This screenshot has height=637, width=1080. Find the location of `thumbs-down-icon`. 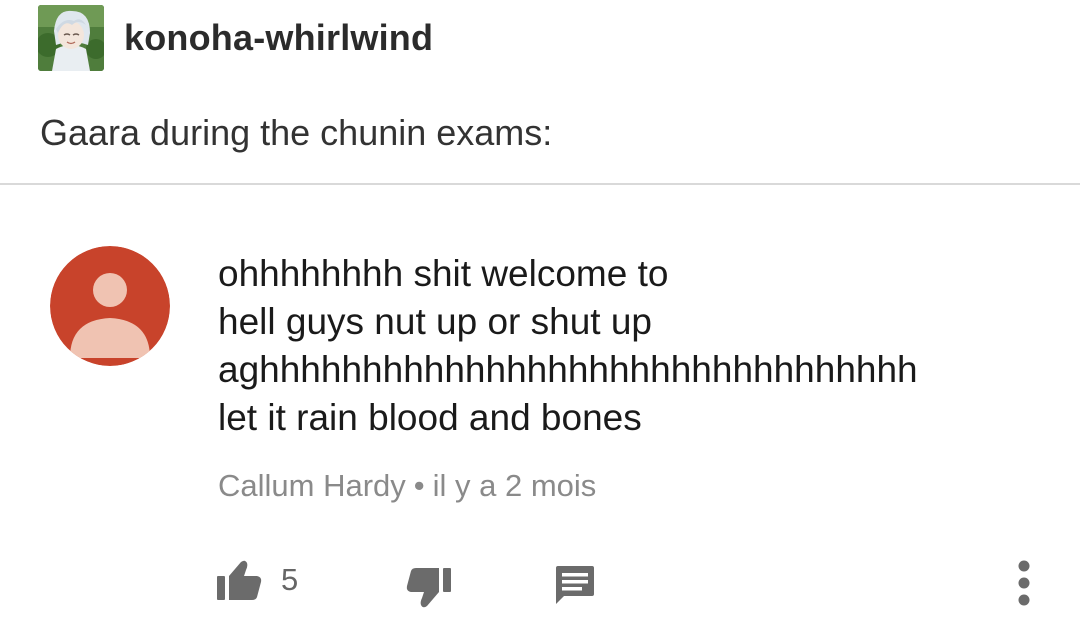

thumbs-down-icon is located at coordinates (428, 588).